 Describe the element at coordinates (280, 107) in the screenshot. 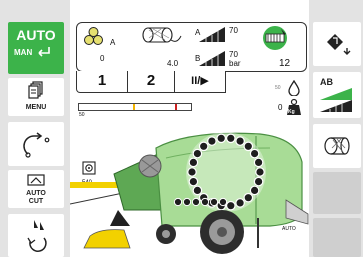

I see `weight-value: 0` at that location.